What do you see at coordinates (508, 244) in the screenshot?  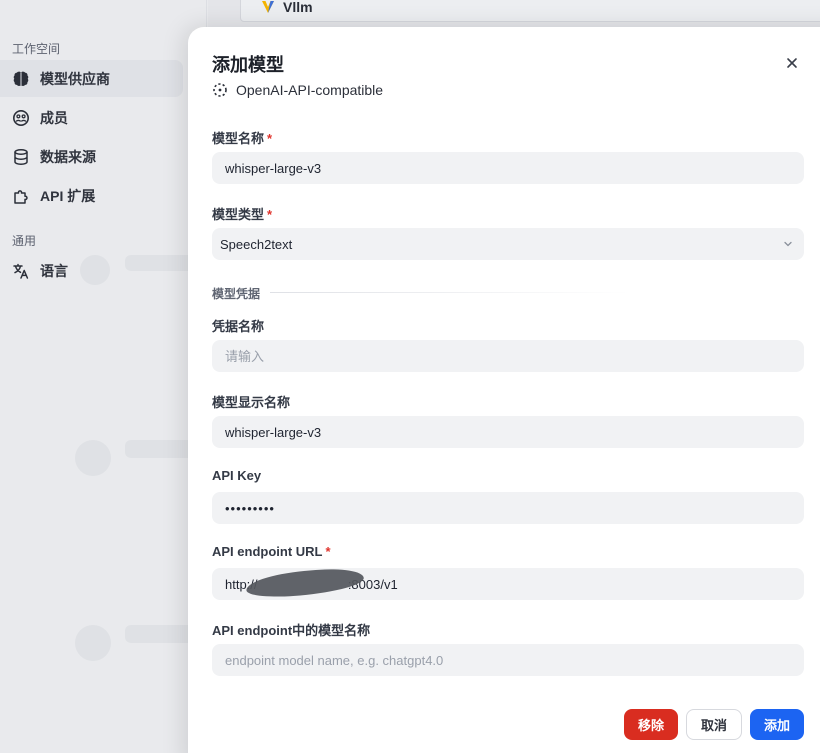 I see `model-type-select: Speech2text` at bounding box center [508, 244].